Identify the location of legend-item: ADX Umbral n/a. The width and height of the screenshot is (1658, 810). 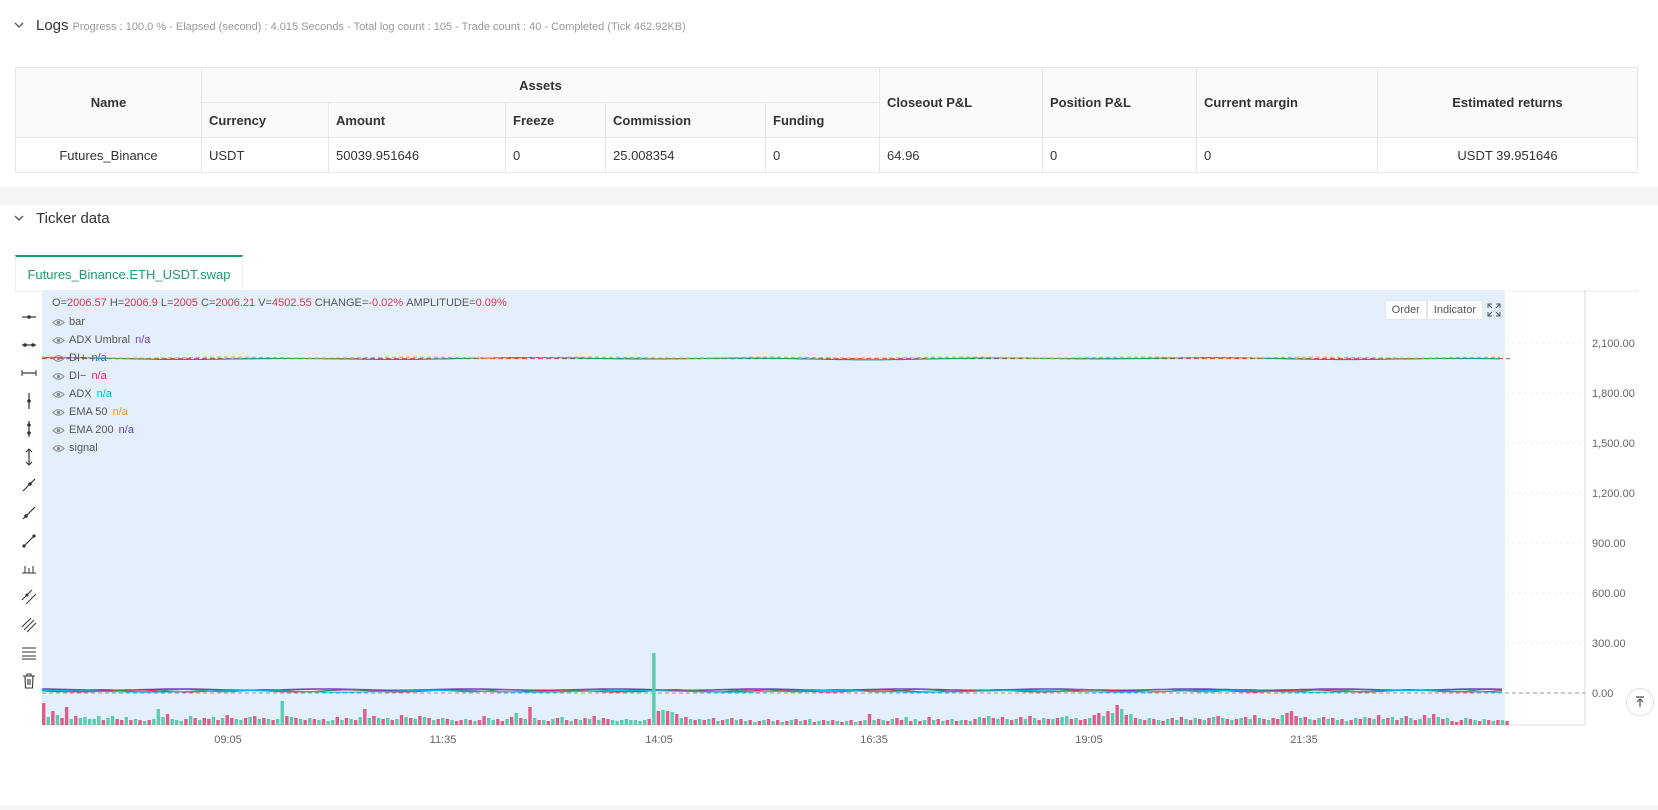
(279, 340).